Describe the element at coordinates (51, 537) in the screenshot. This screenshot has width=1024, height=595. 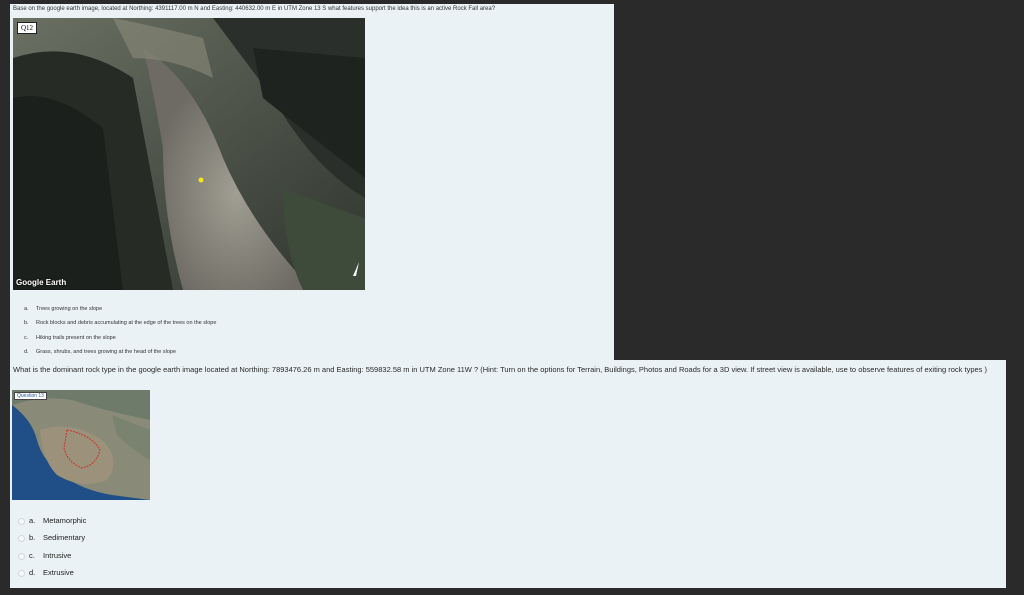
I see `option-b: b. Sedimentary` at that location.